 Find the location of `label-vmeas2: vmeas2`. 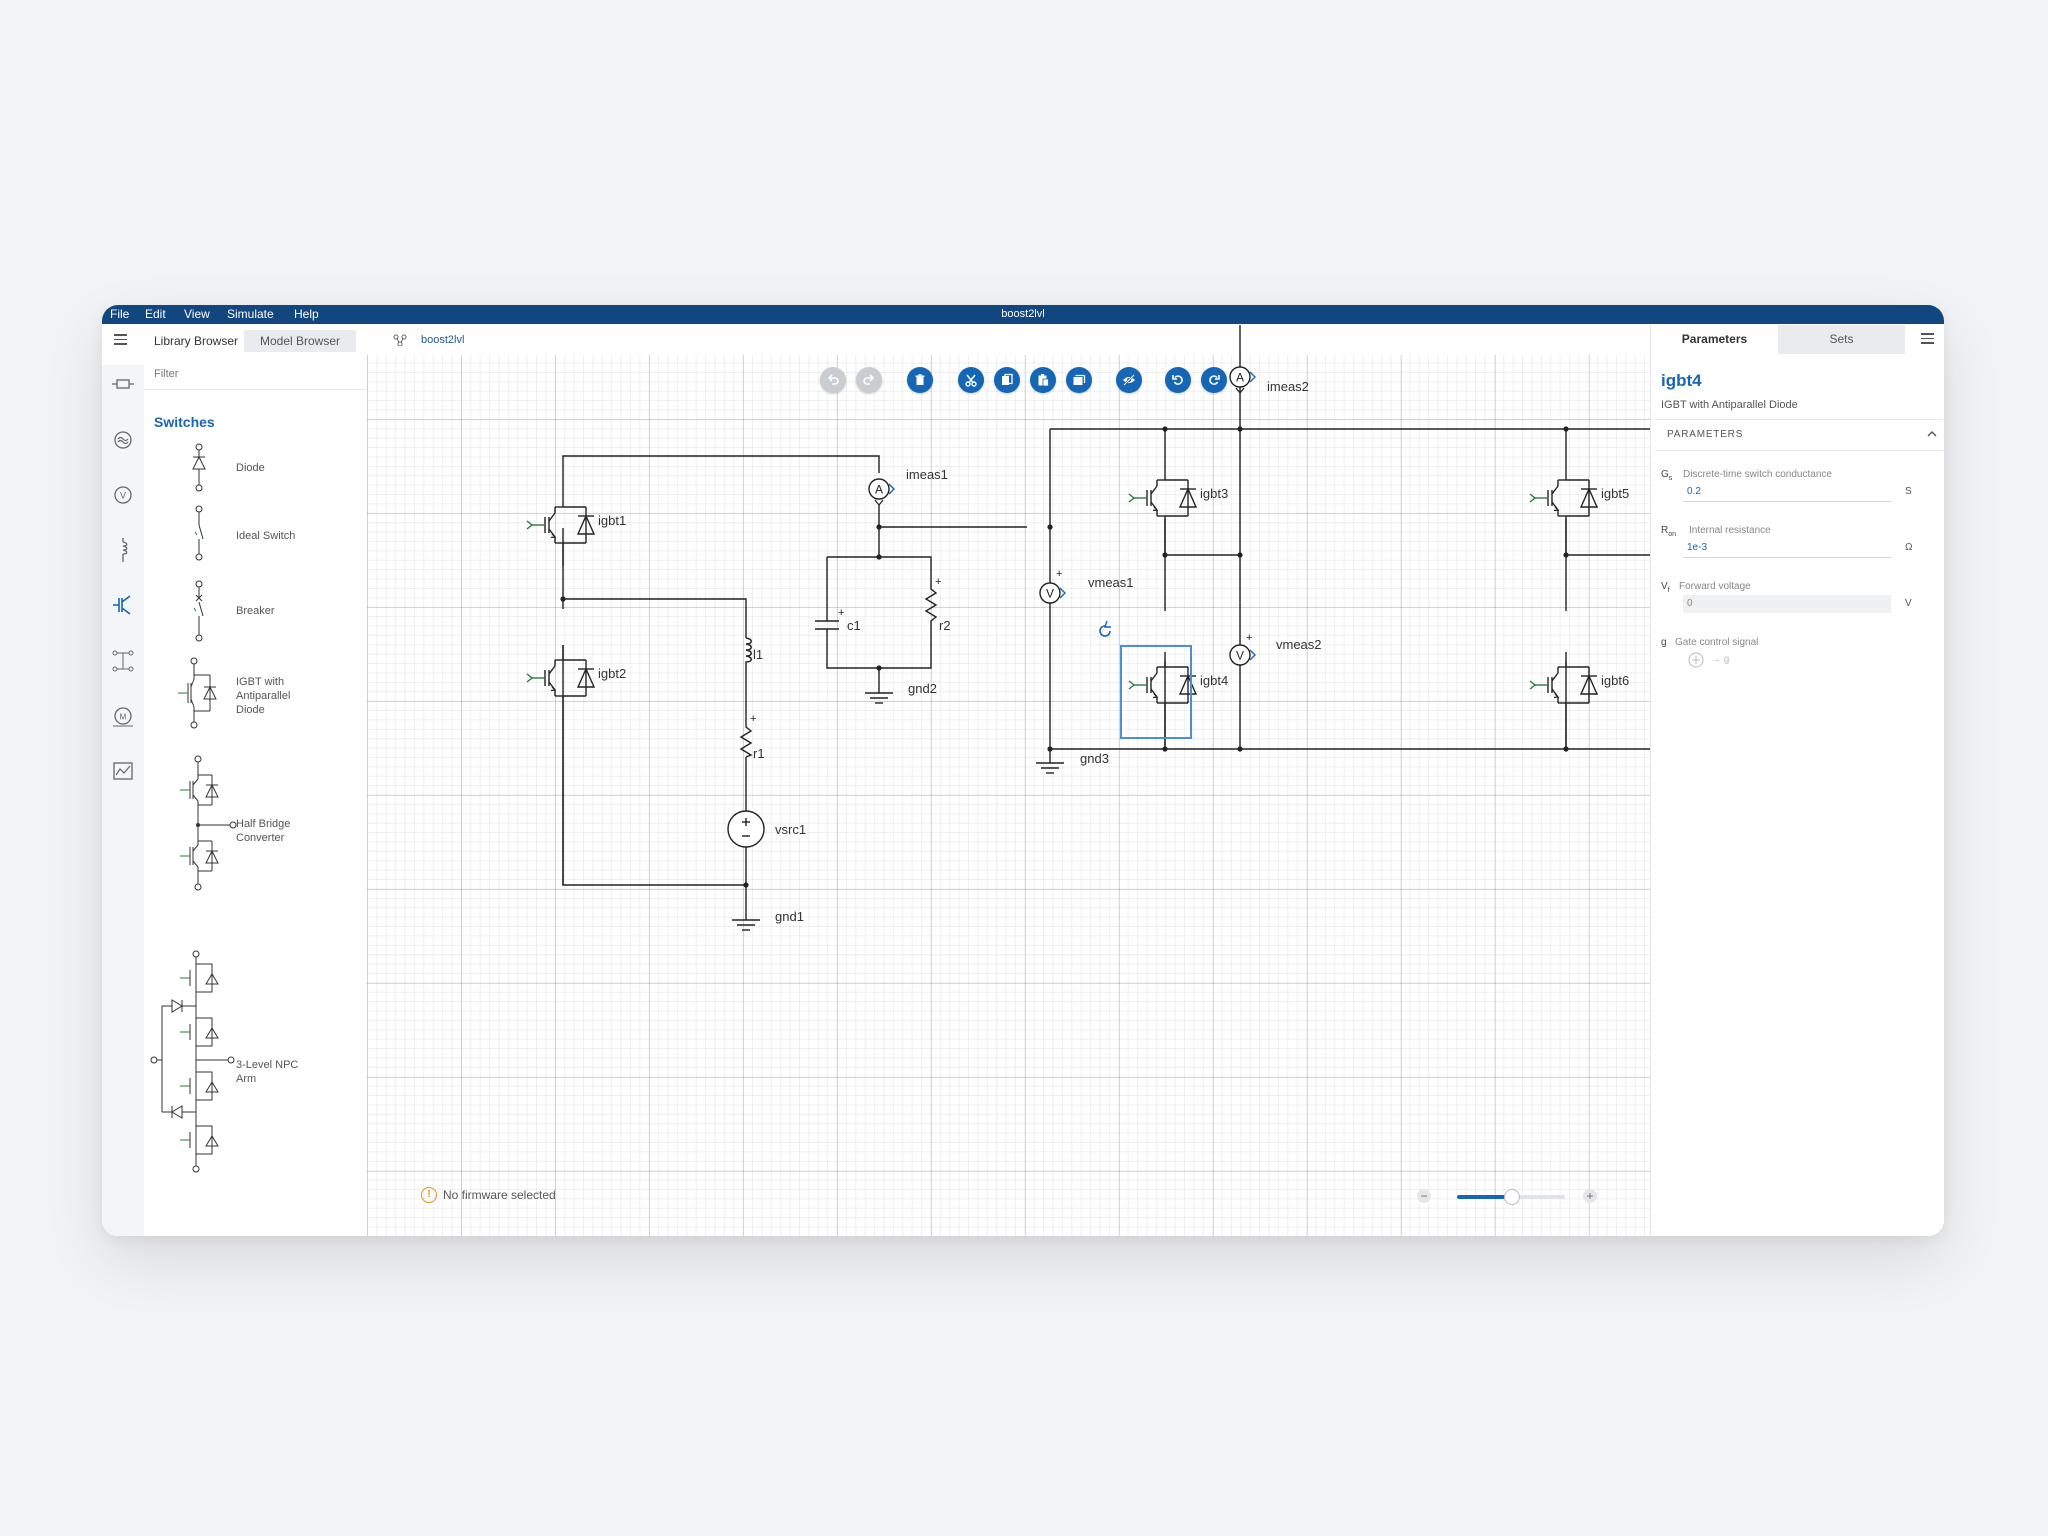

label-vmeas2: vmeas2 is located at coordinates (1299, 644).